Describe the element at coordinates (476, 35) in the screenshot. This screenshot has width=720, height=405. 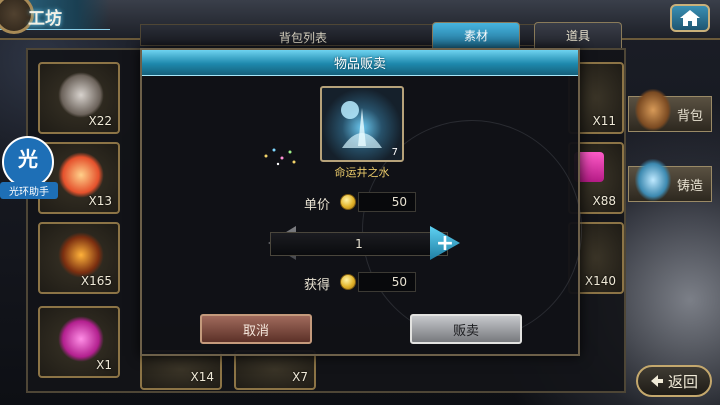
I see `tab-materials: 素材` at that location.